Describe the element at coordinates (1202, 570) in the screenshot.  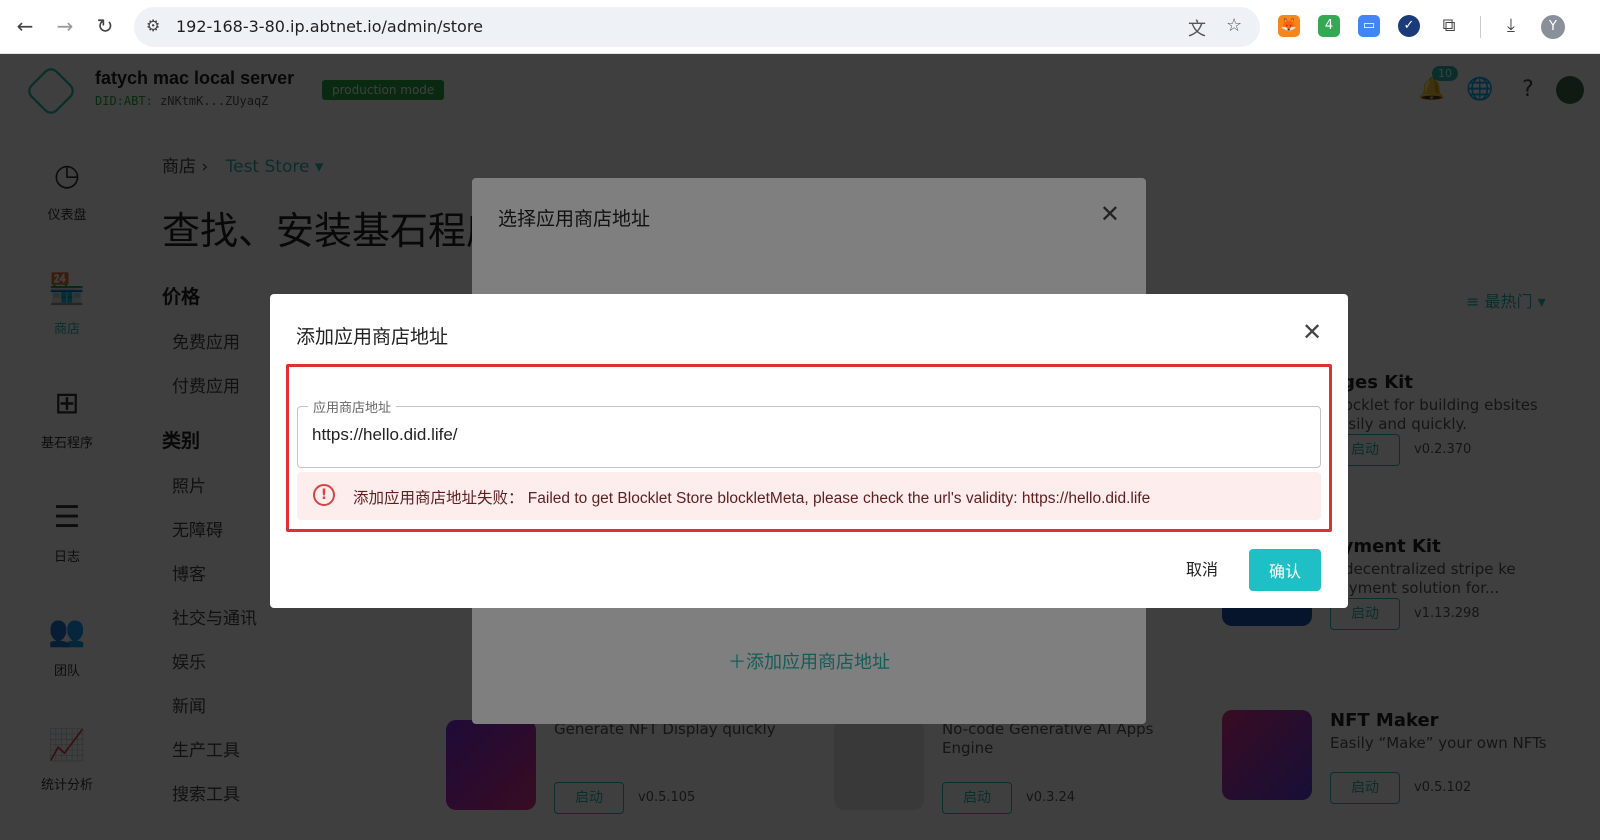
I see `cancel-button: 取消` at that location.